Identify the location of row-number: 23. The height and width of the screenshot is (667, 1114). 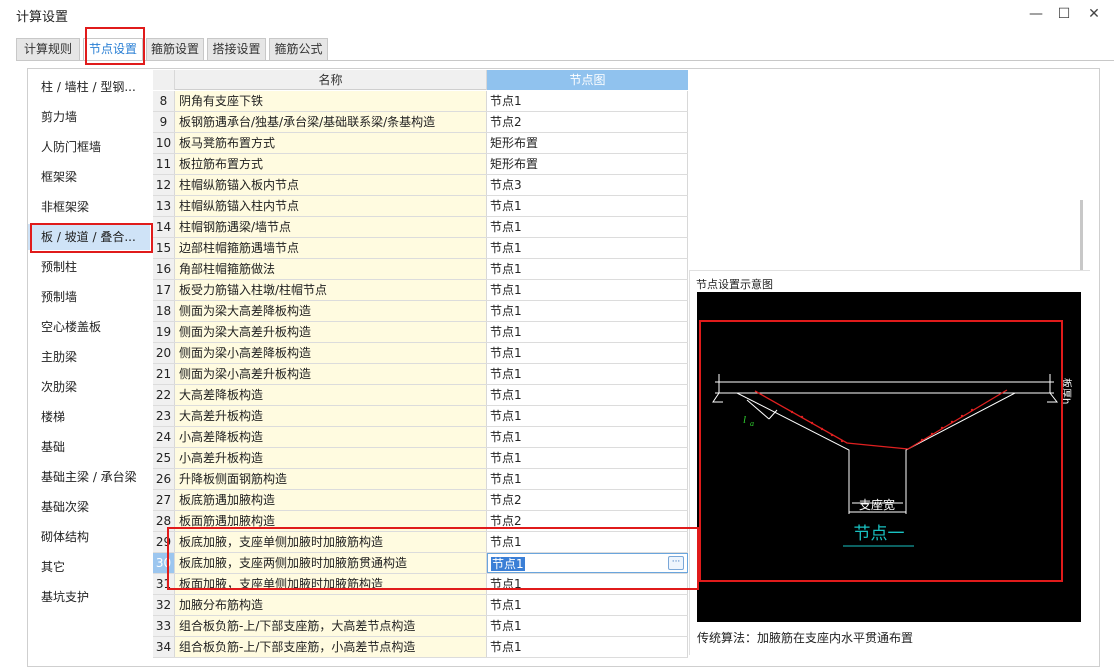
(164, 416).